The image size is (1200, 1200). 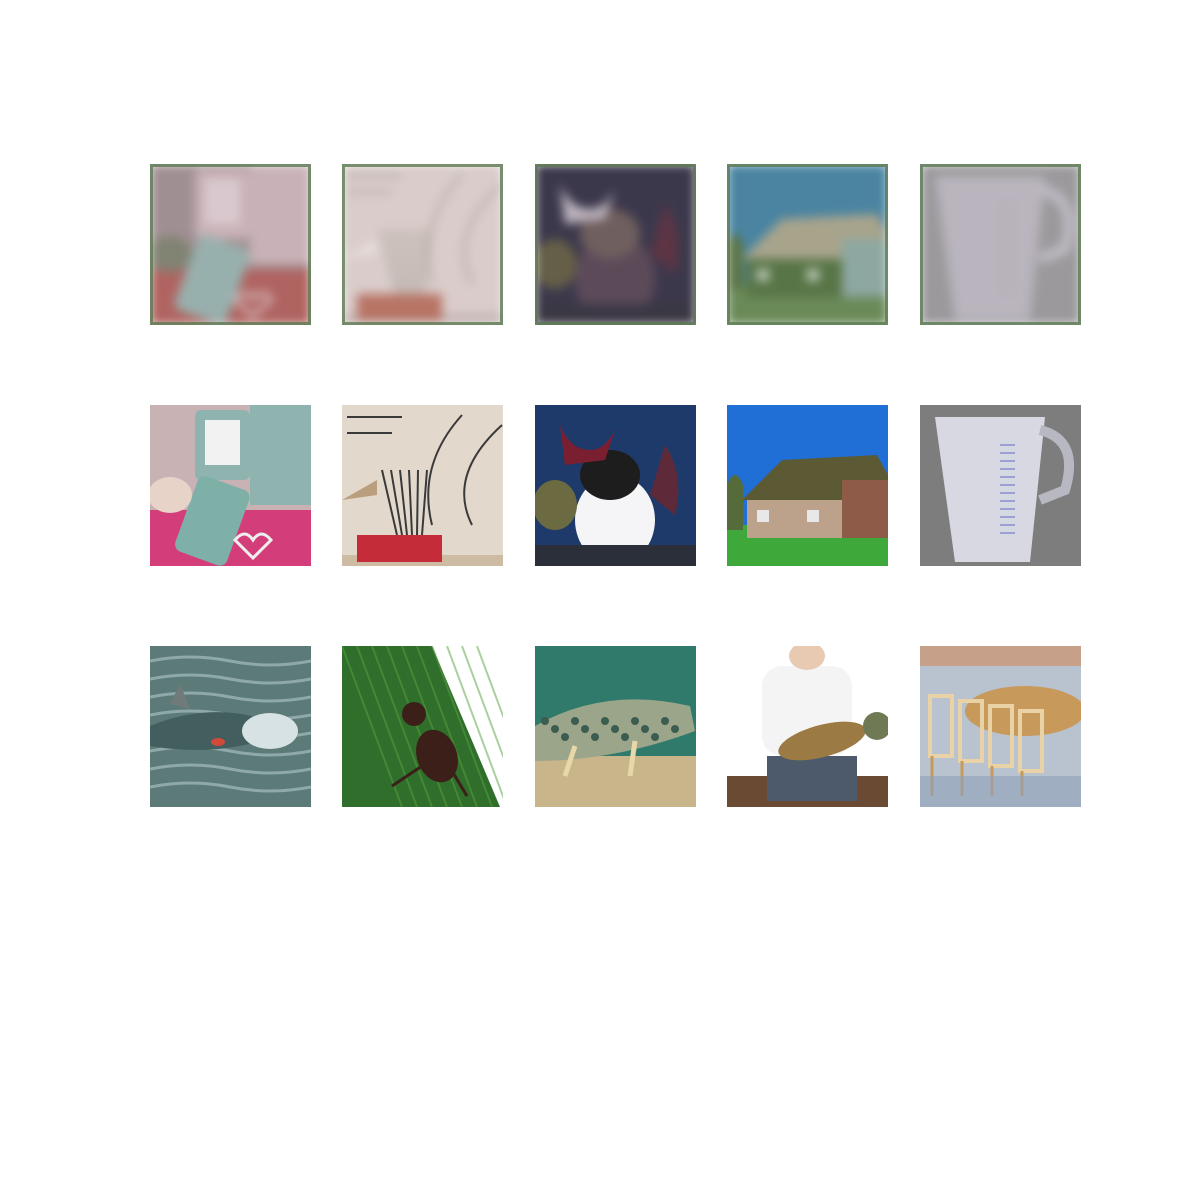 I want to click on photo-arrows-and-bow-image, so click(x=422, y=485).